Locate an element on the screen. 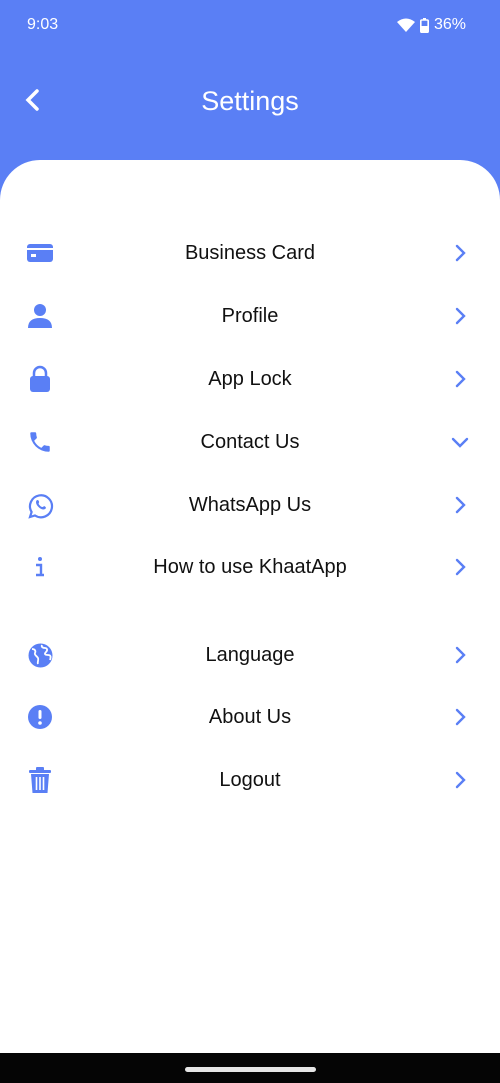  menu-item-label: Logout is located at coordinates (250, 779).